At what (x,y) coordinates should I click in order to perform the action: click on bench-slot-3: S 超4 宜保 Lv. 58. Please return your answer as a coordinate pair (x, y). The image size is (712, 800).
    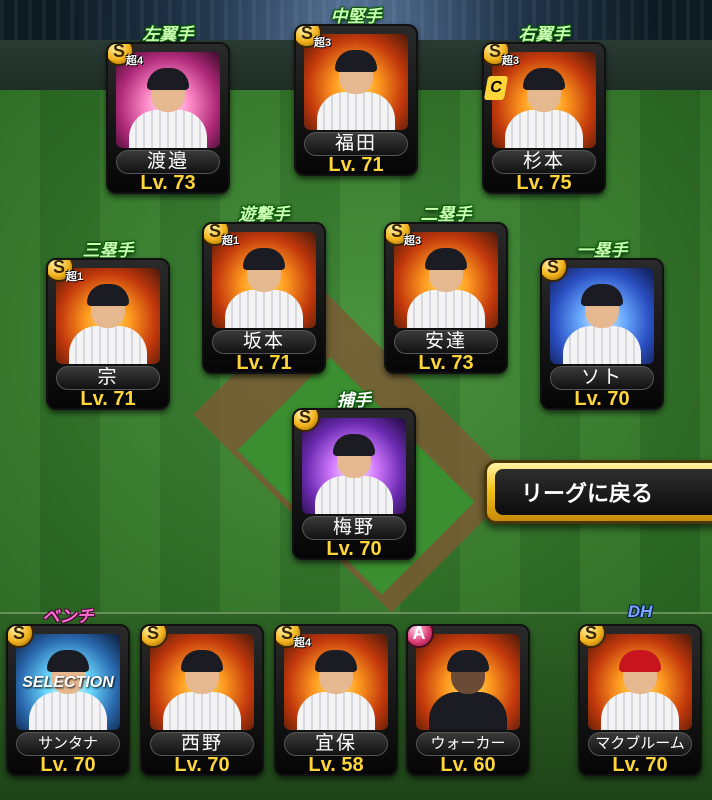
    Looking at the image, I should click on (336, 700).